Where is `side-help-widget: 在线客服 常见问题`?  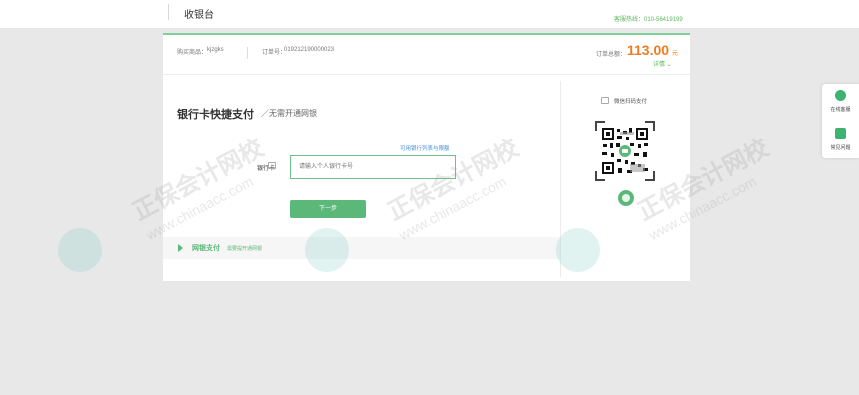
side-help-widget: 在线客服 常见问题 is located at coordinates (840, 121).